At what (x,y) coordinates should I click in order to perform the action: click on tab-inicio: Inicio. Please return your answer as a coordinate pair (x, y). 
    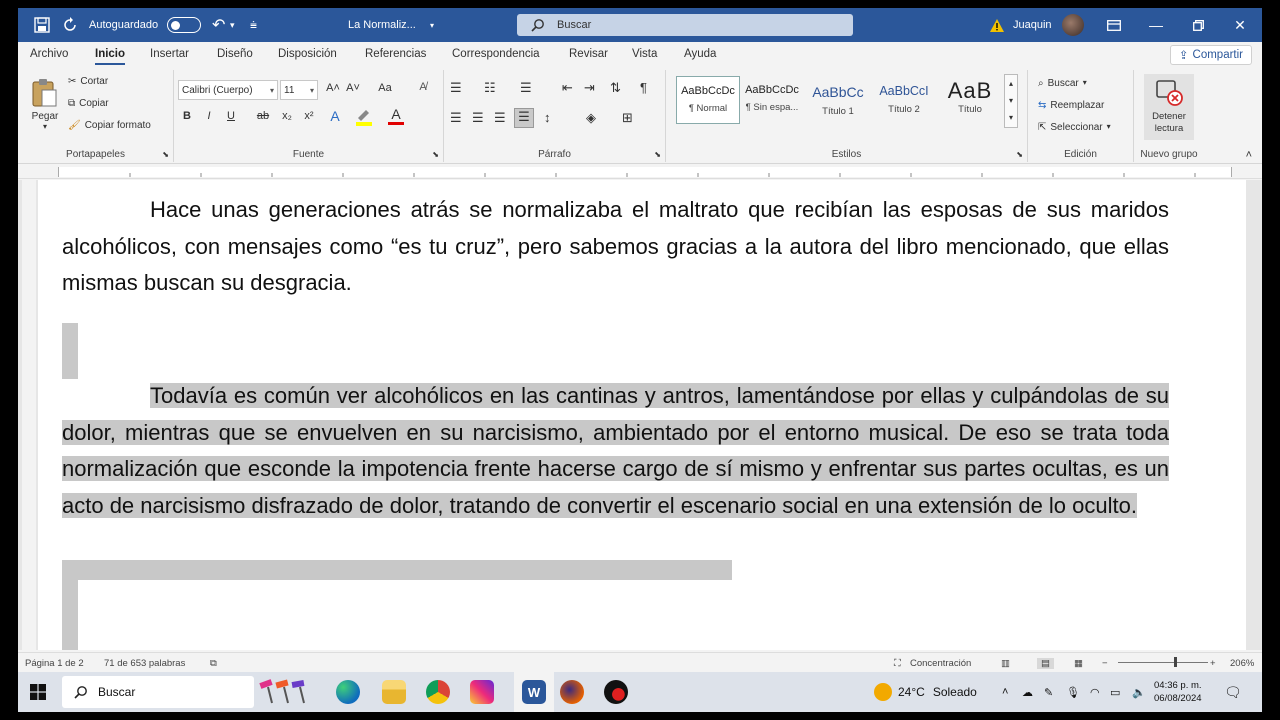
    Looking at the image, I should click on (110, 56).